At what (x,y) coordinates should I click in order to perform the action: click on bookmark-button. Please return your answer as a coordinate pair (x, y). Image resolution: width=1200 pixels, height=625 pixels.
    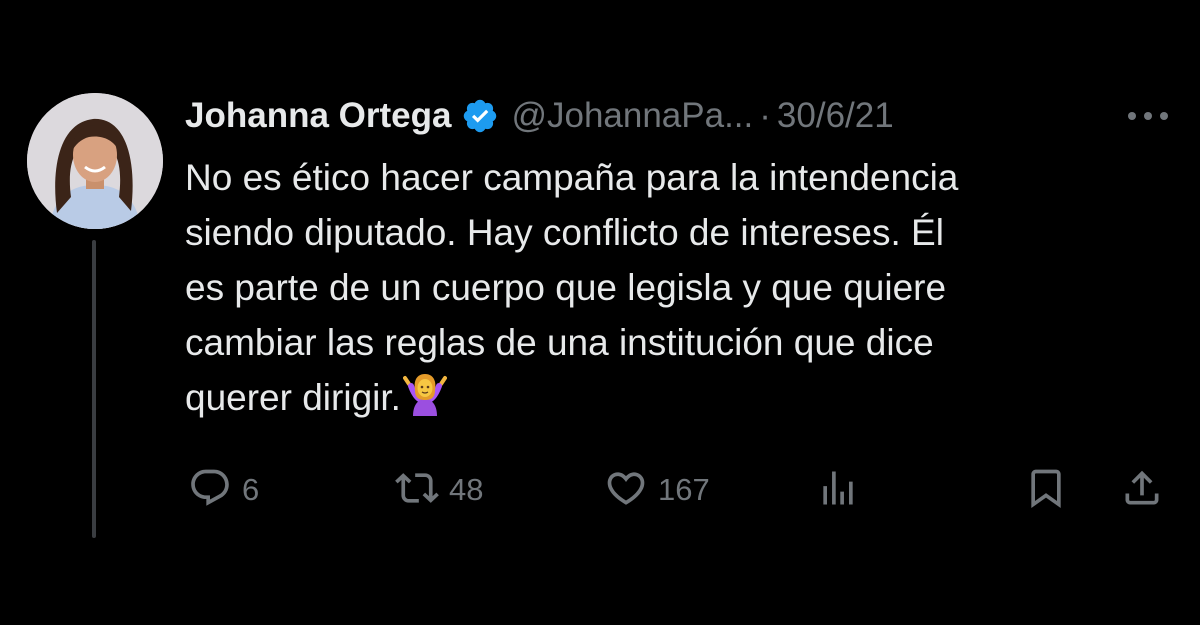
    Looking at the image, I should click on (1046, 490).